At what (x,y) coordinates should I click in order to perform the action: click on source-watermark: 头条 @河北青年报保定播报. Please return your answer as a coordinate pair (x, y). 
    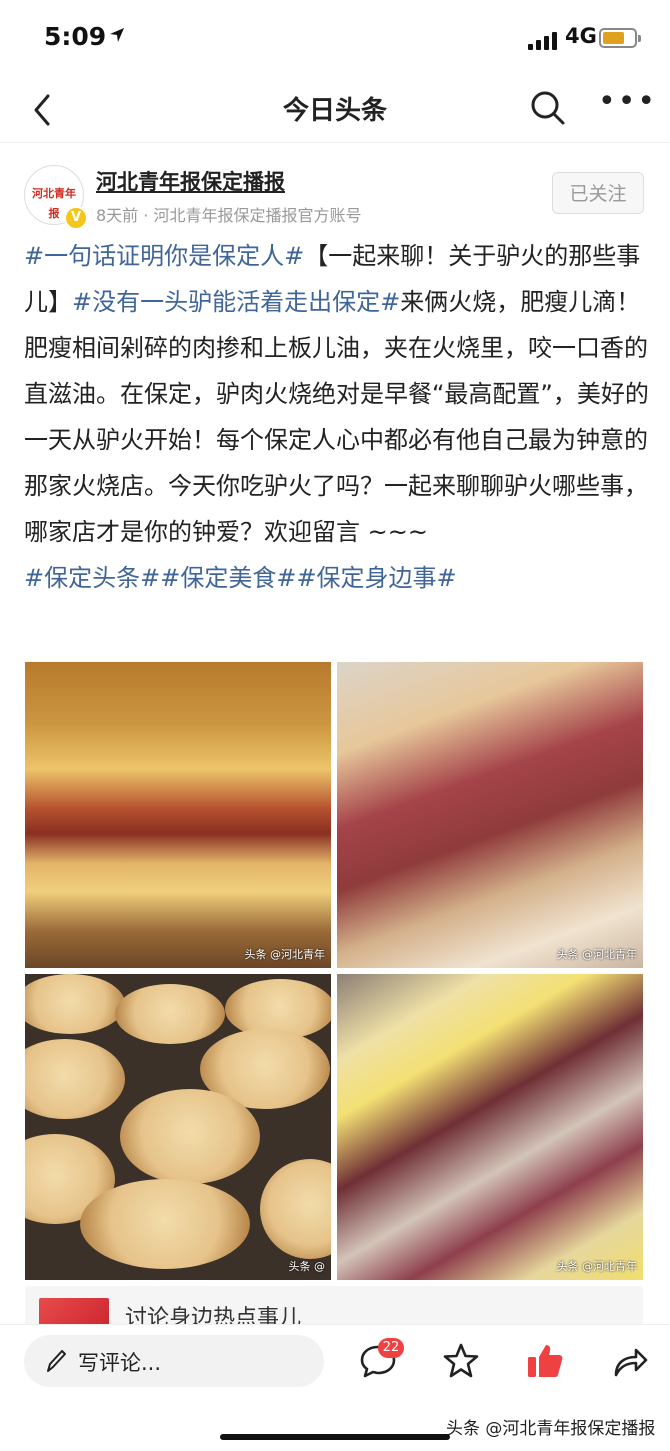
    Looking at the image, I should click on (551, 1429).